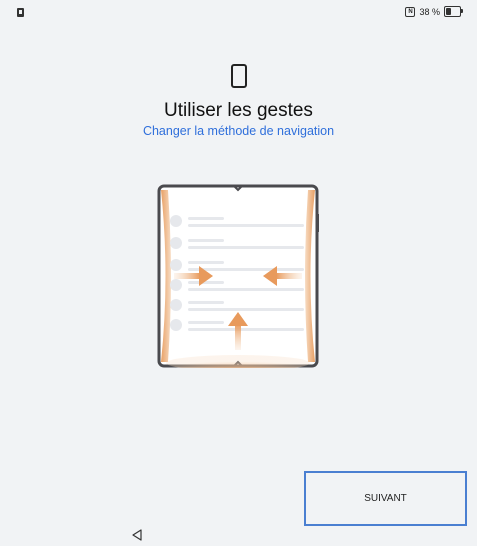 The height and width of the screenshot is (546, 477). Describe the element at coordinates (238, 12) in the screenshot. I see `status-bar: N 38 %` at that location.